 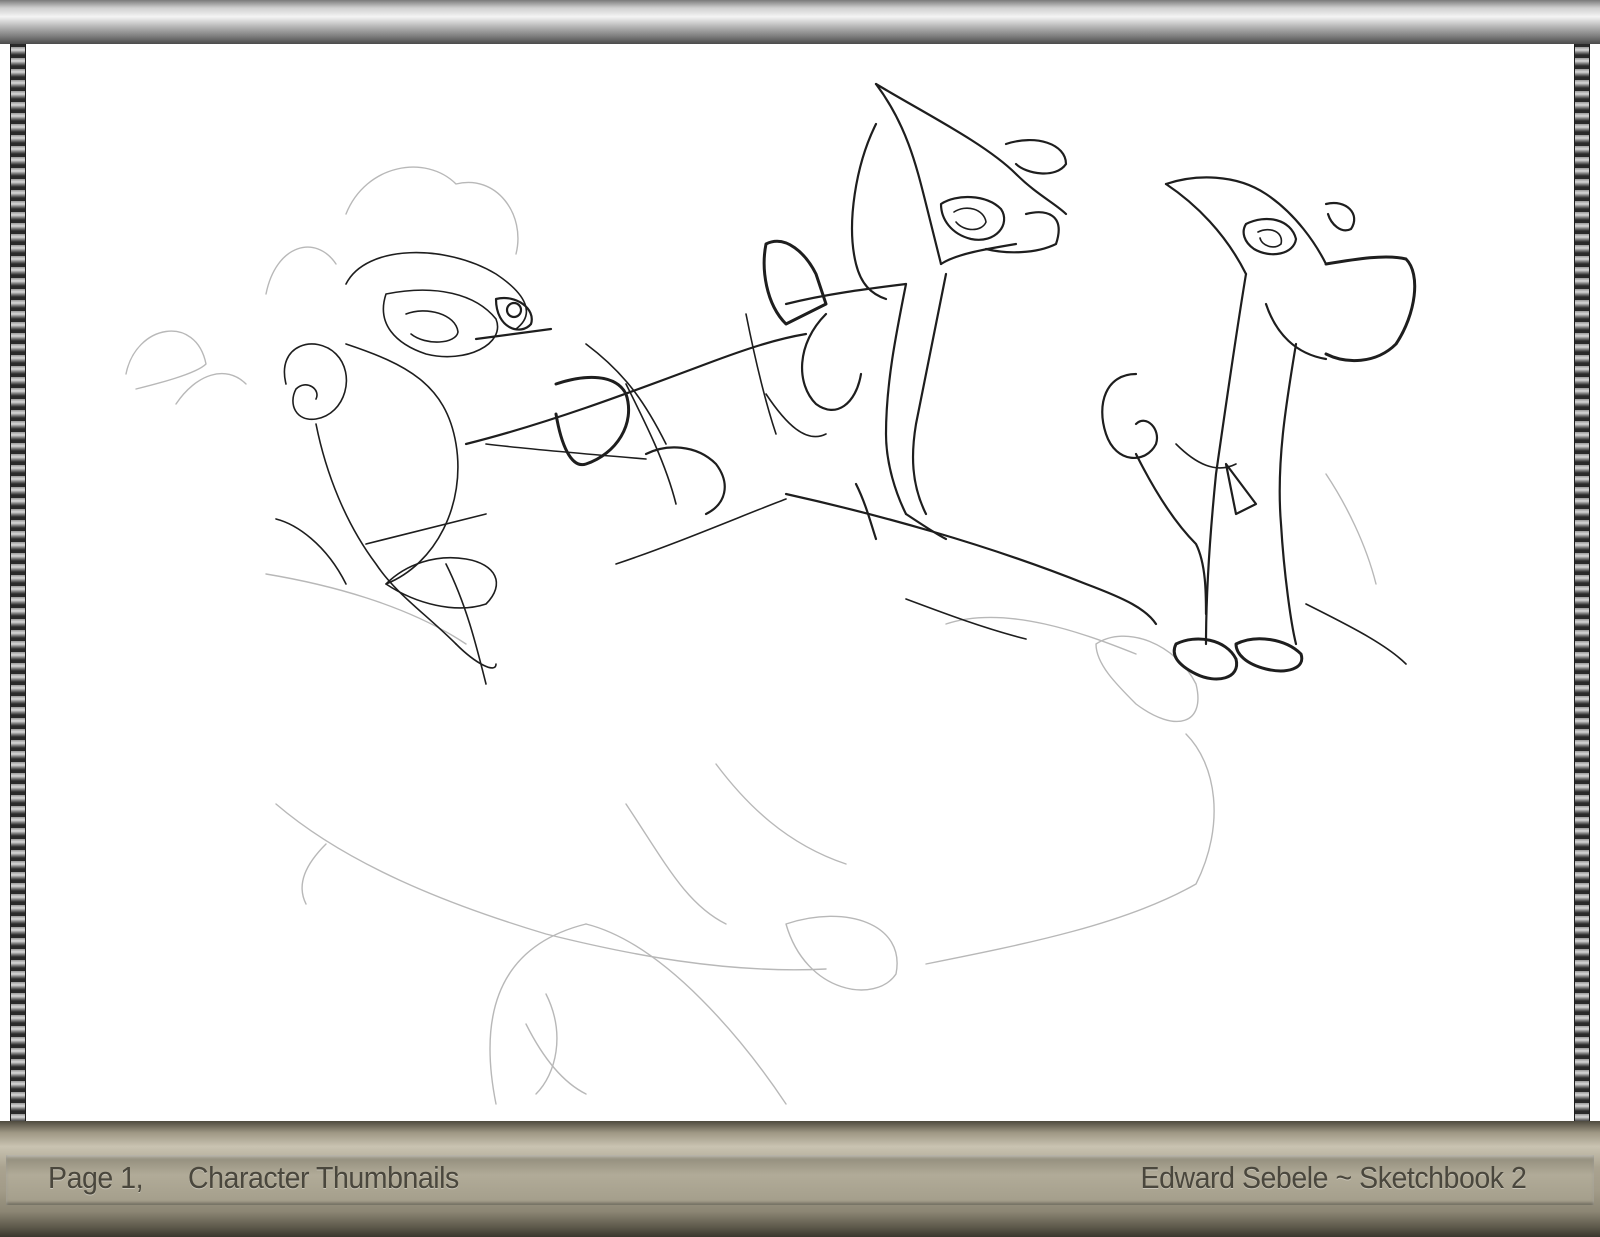 I want to click on top-frame-bar, so click(x=800, y=22).